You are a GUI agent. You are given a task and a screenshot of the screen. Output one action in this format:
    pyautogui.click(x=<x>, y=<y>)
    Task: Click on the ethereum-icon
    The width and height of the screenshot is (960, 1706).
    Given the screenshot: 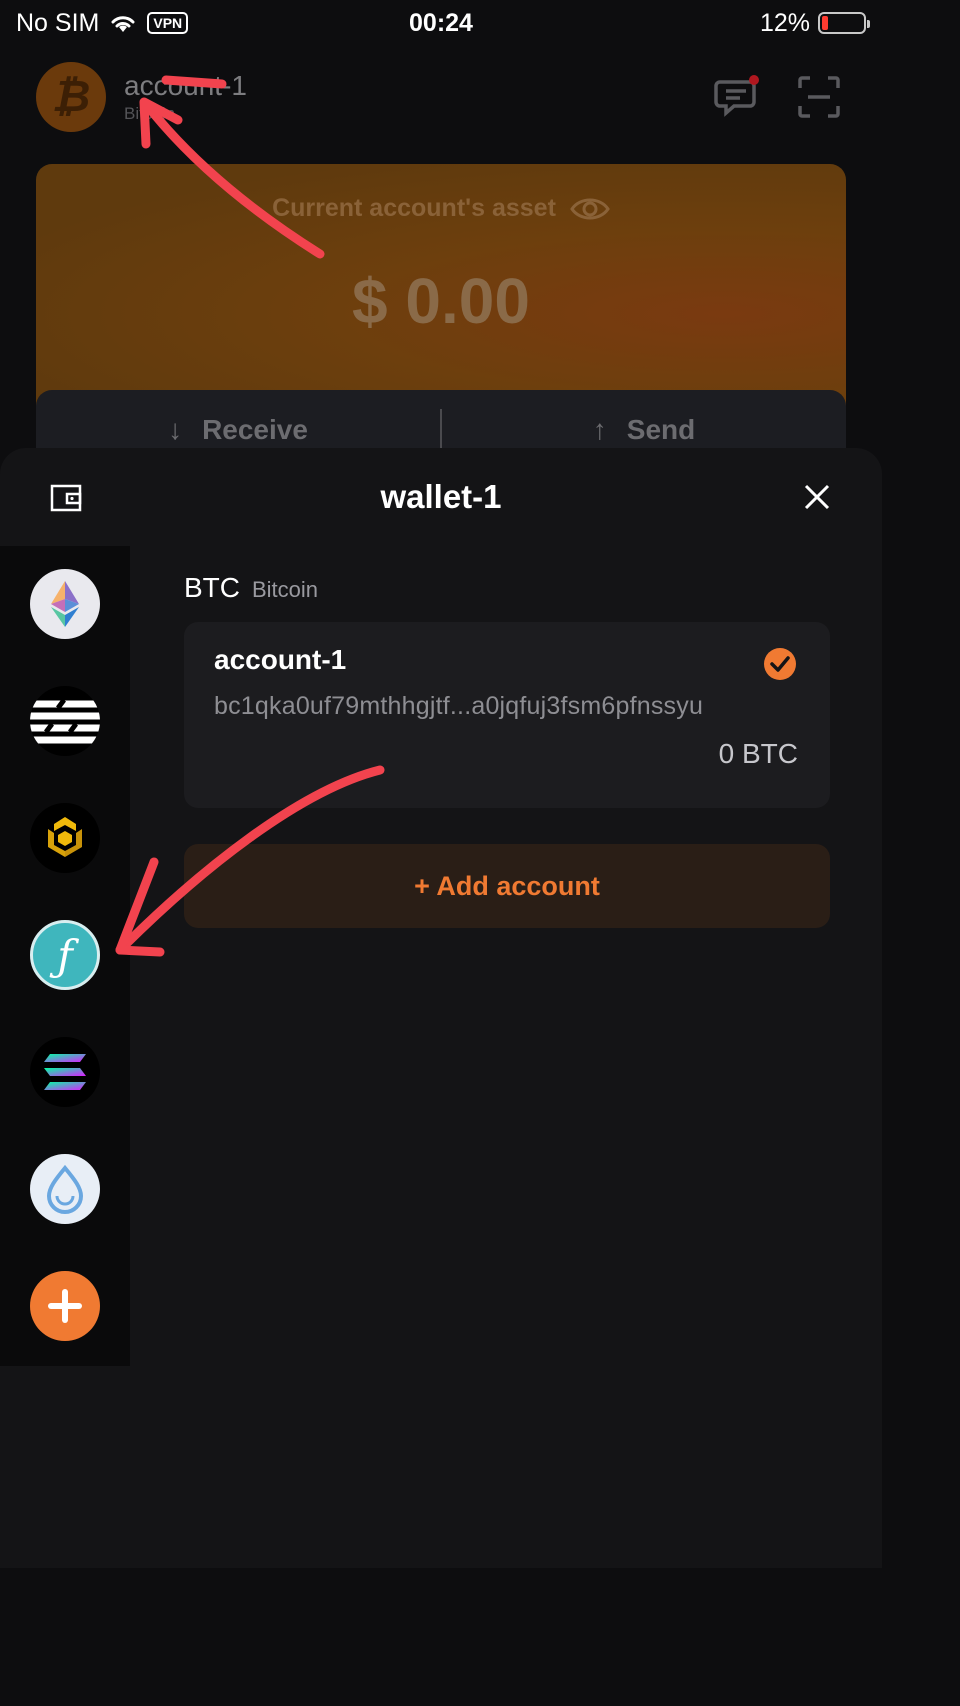 What is the action you would take?
    pyautogui.click(x=65, y=604)
    